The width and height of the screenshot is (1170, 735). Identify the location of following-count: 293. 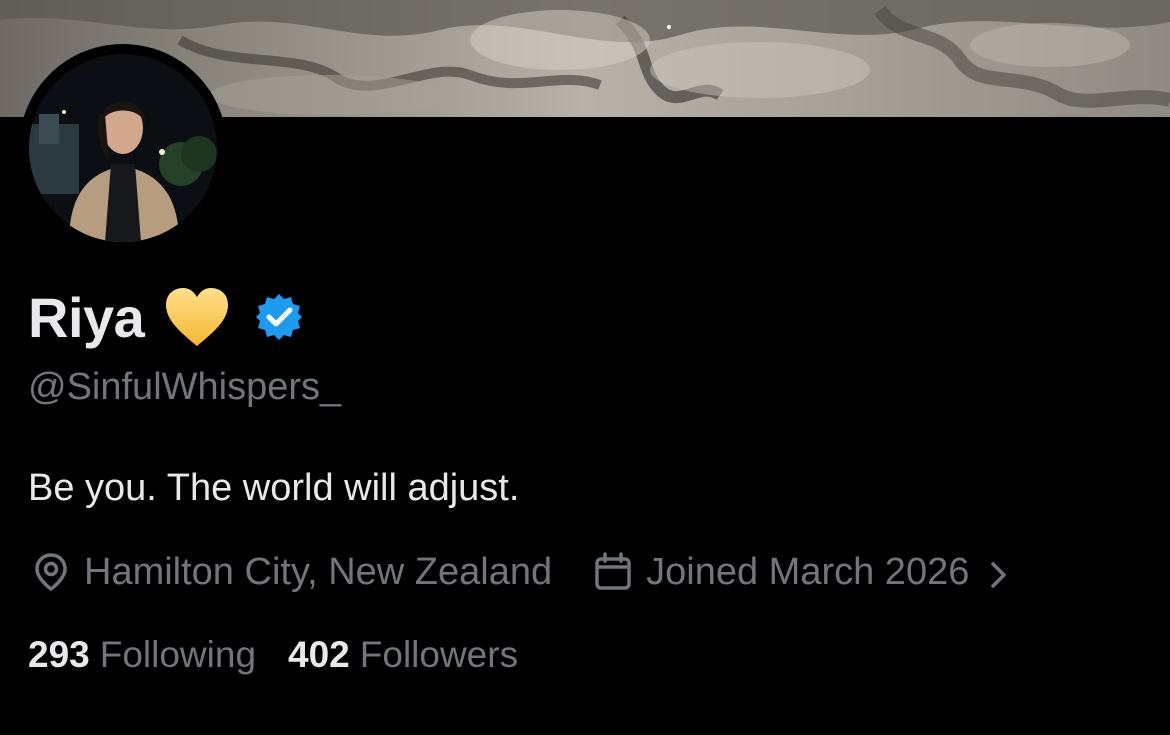
(59, 654).